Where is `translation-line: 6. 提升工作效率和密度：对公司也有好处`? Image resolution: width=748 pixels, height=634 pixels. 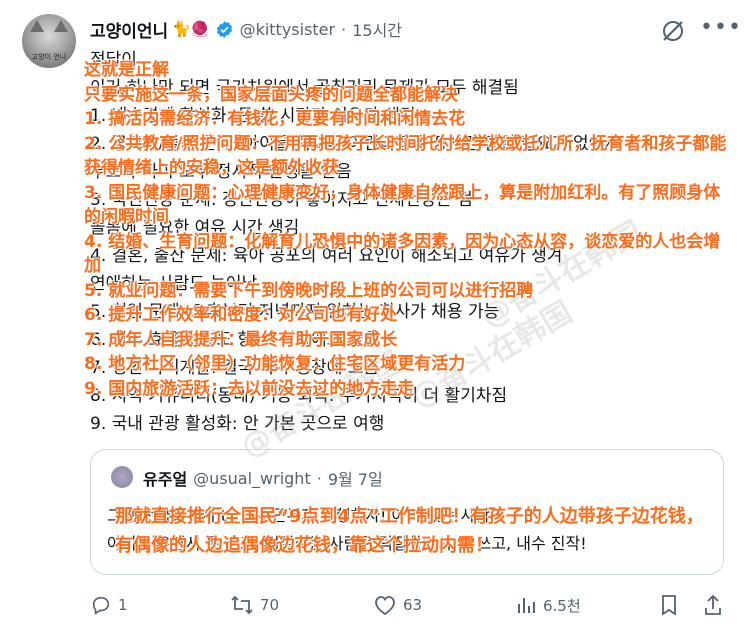 translation-line: 6. 提升工作效率和密度：对公司也有好处 is located at coordinates (241, 315).